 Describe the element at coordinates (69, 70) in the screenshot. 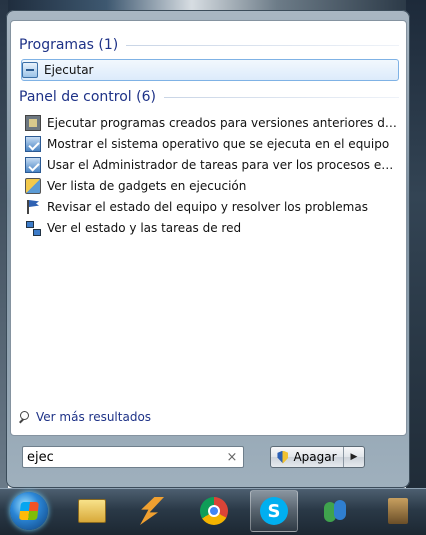

I see `result-label: Ejecutar` at that location.